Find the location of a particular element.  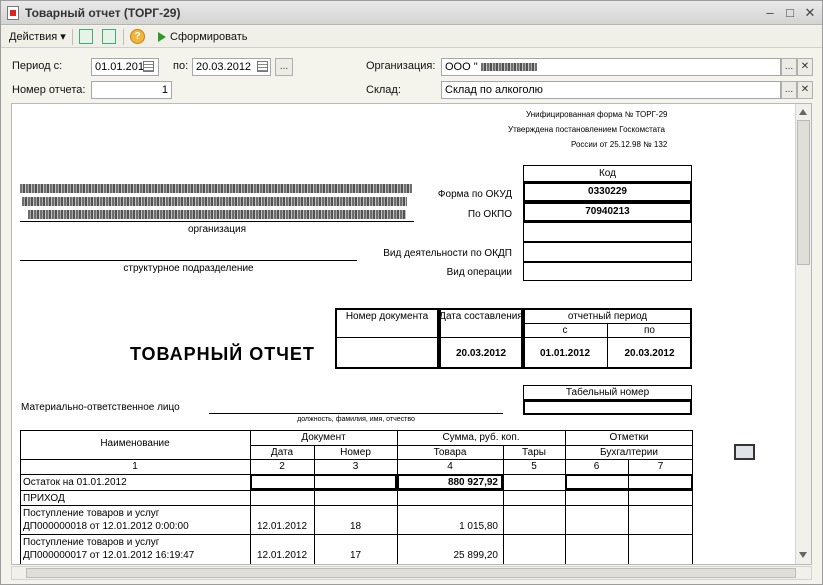

warehouse-label: Склад: is located at coordinates (383, 90).